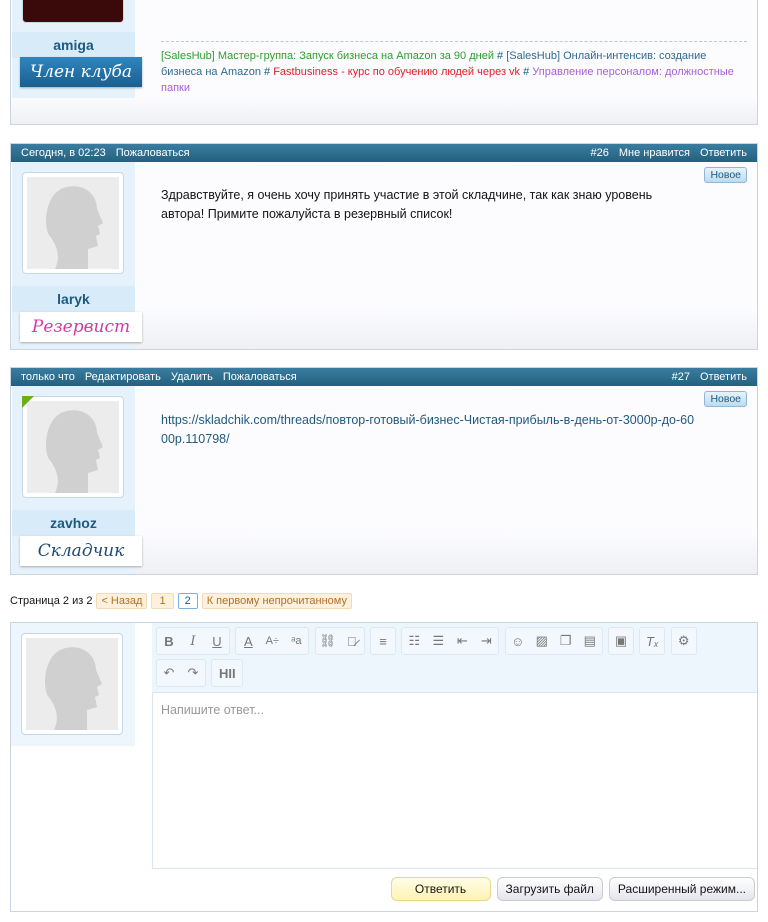 This screenshot has height=922, width=768. I want to click on delete-link: Удалить, so click(192, 377).